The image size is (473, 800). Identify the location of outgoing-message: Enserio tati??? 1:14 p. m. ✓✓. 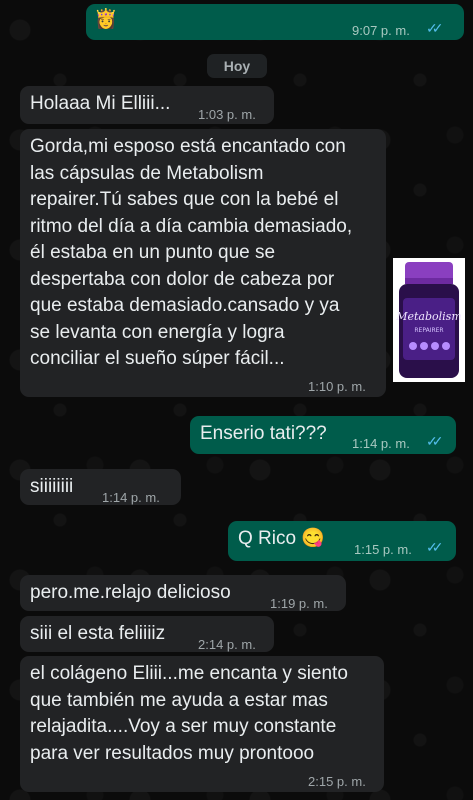
(323, 435).